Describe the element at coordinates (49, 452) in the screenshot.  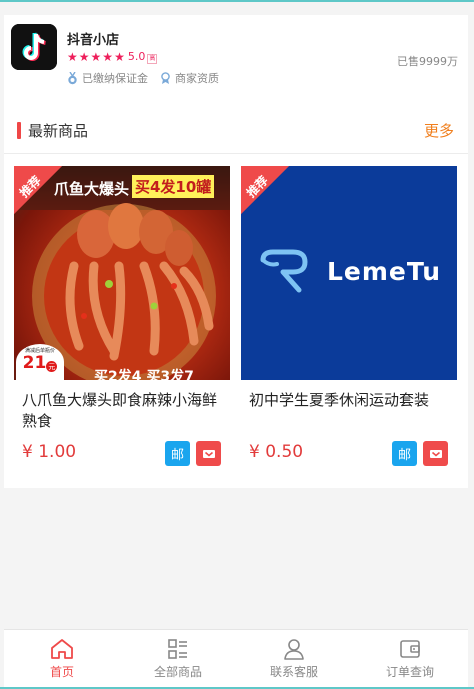
I see `product-price: ¥ 1.00` at that location.